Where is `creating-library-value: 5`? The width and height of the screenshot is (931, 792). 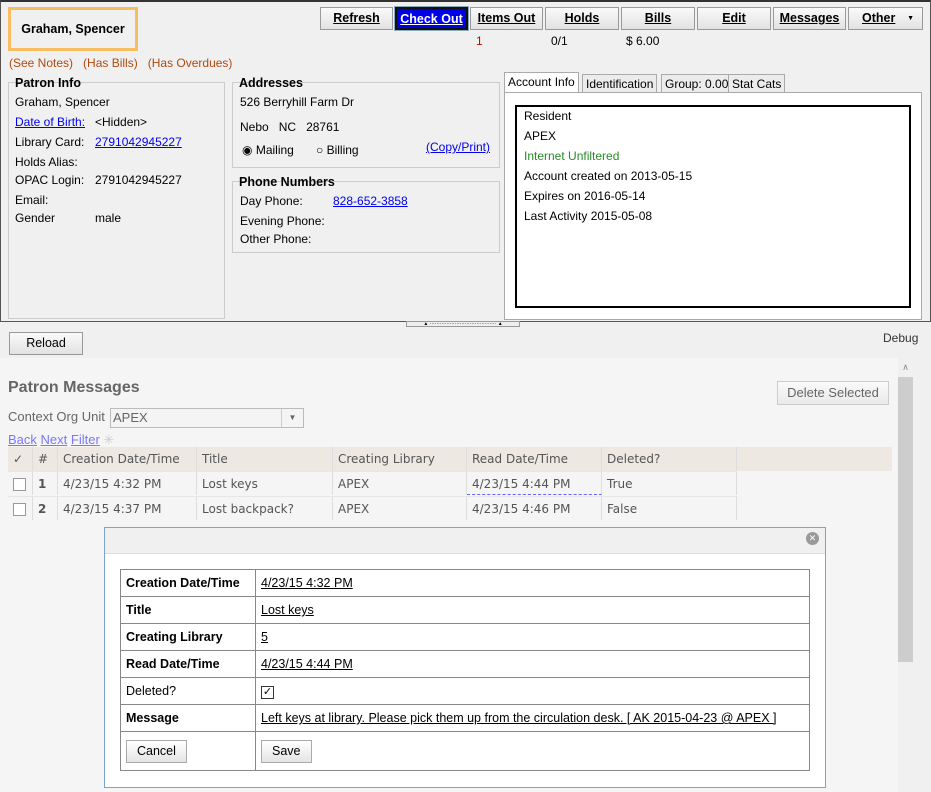 creating-library-value: 5 is located at coordinates (532, 637).